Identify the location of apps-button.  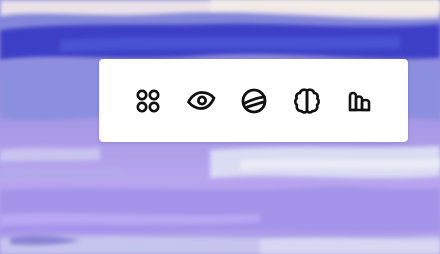
(148, 101).